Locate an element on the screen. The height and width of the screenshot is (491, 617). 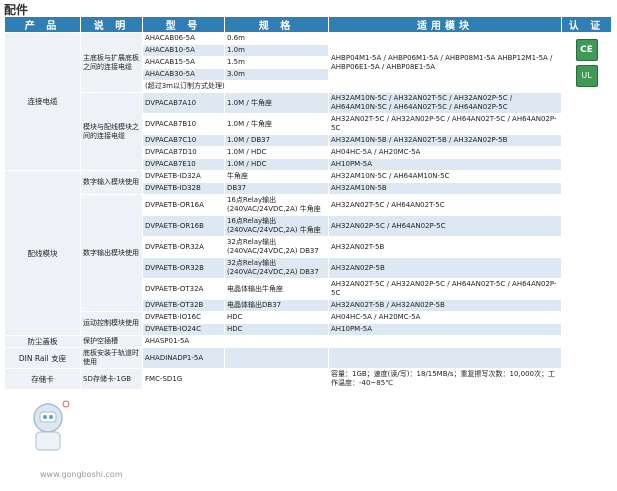
model-cell: DVPAETB-OR16A is located at coordinates (183, 205).